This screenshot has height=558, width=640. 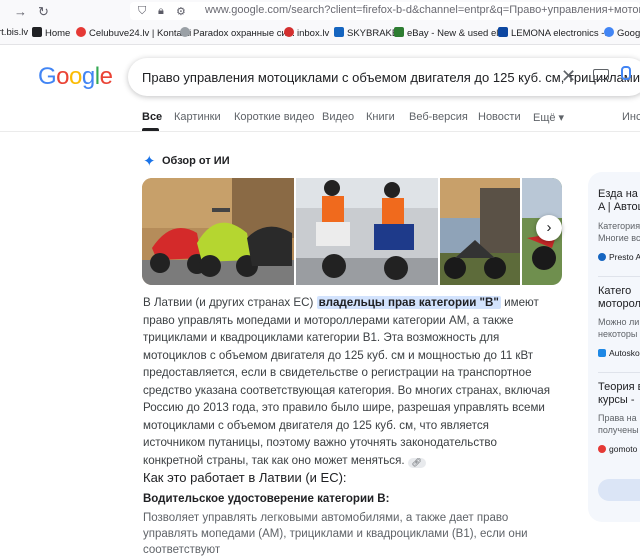 I want to click on ai-highlight: владельцы прав категории "B", so click(x=408, y=302).